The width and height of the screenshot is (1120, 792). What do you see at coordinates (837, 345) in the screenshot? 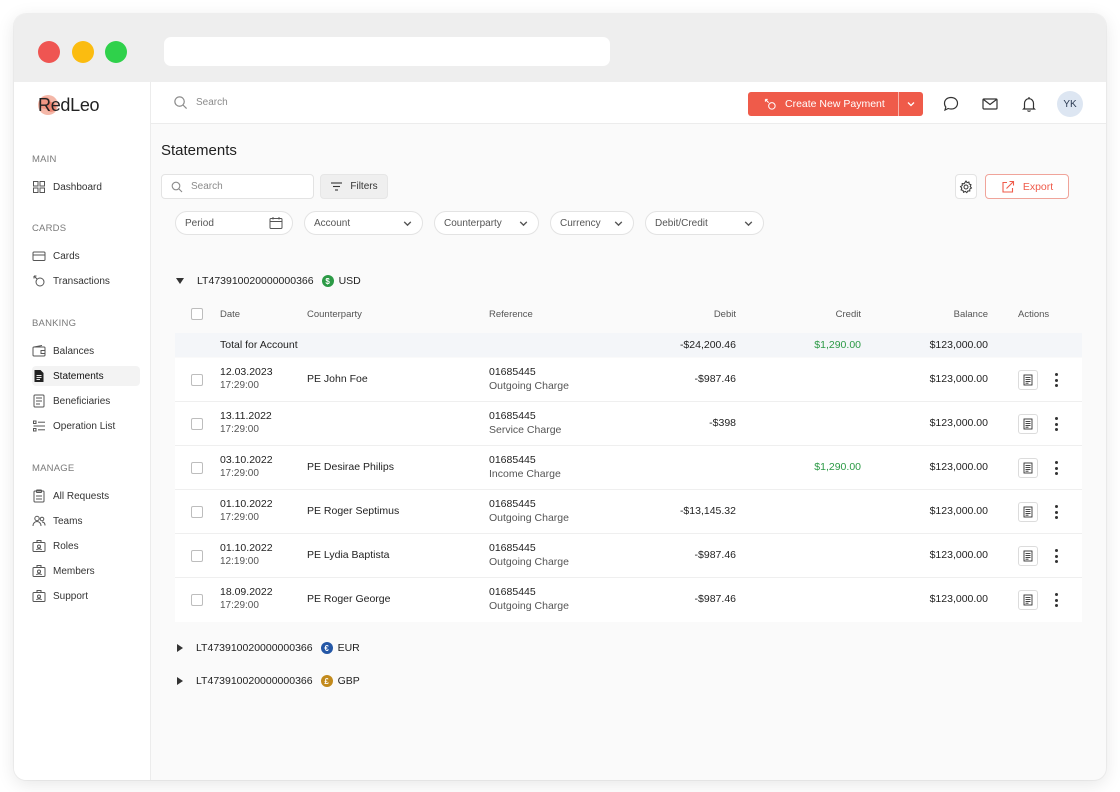
I see `total-credit: $1,290.00` at bounding box center [837, 345].